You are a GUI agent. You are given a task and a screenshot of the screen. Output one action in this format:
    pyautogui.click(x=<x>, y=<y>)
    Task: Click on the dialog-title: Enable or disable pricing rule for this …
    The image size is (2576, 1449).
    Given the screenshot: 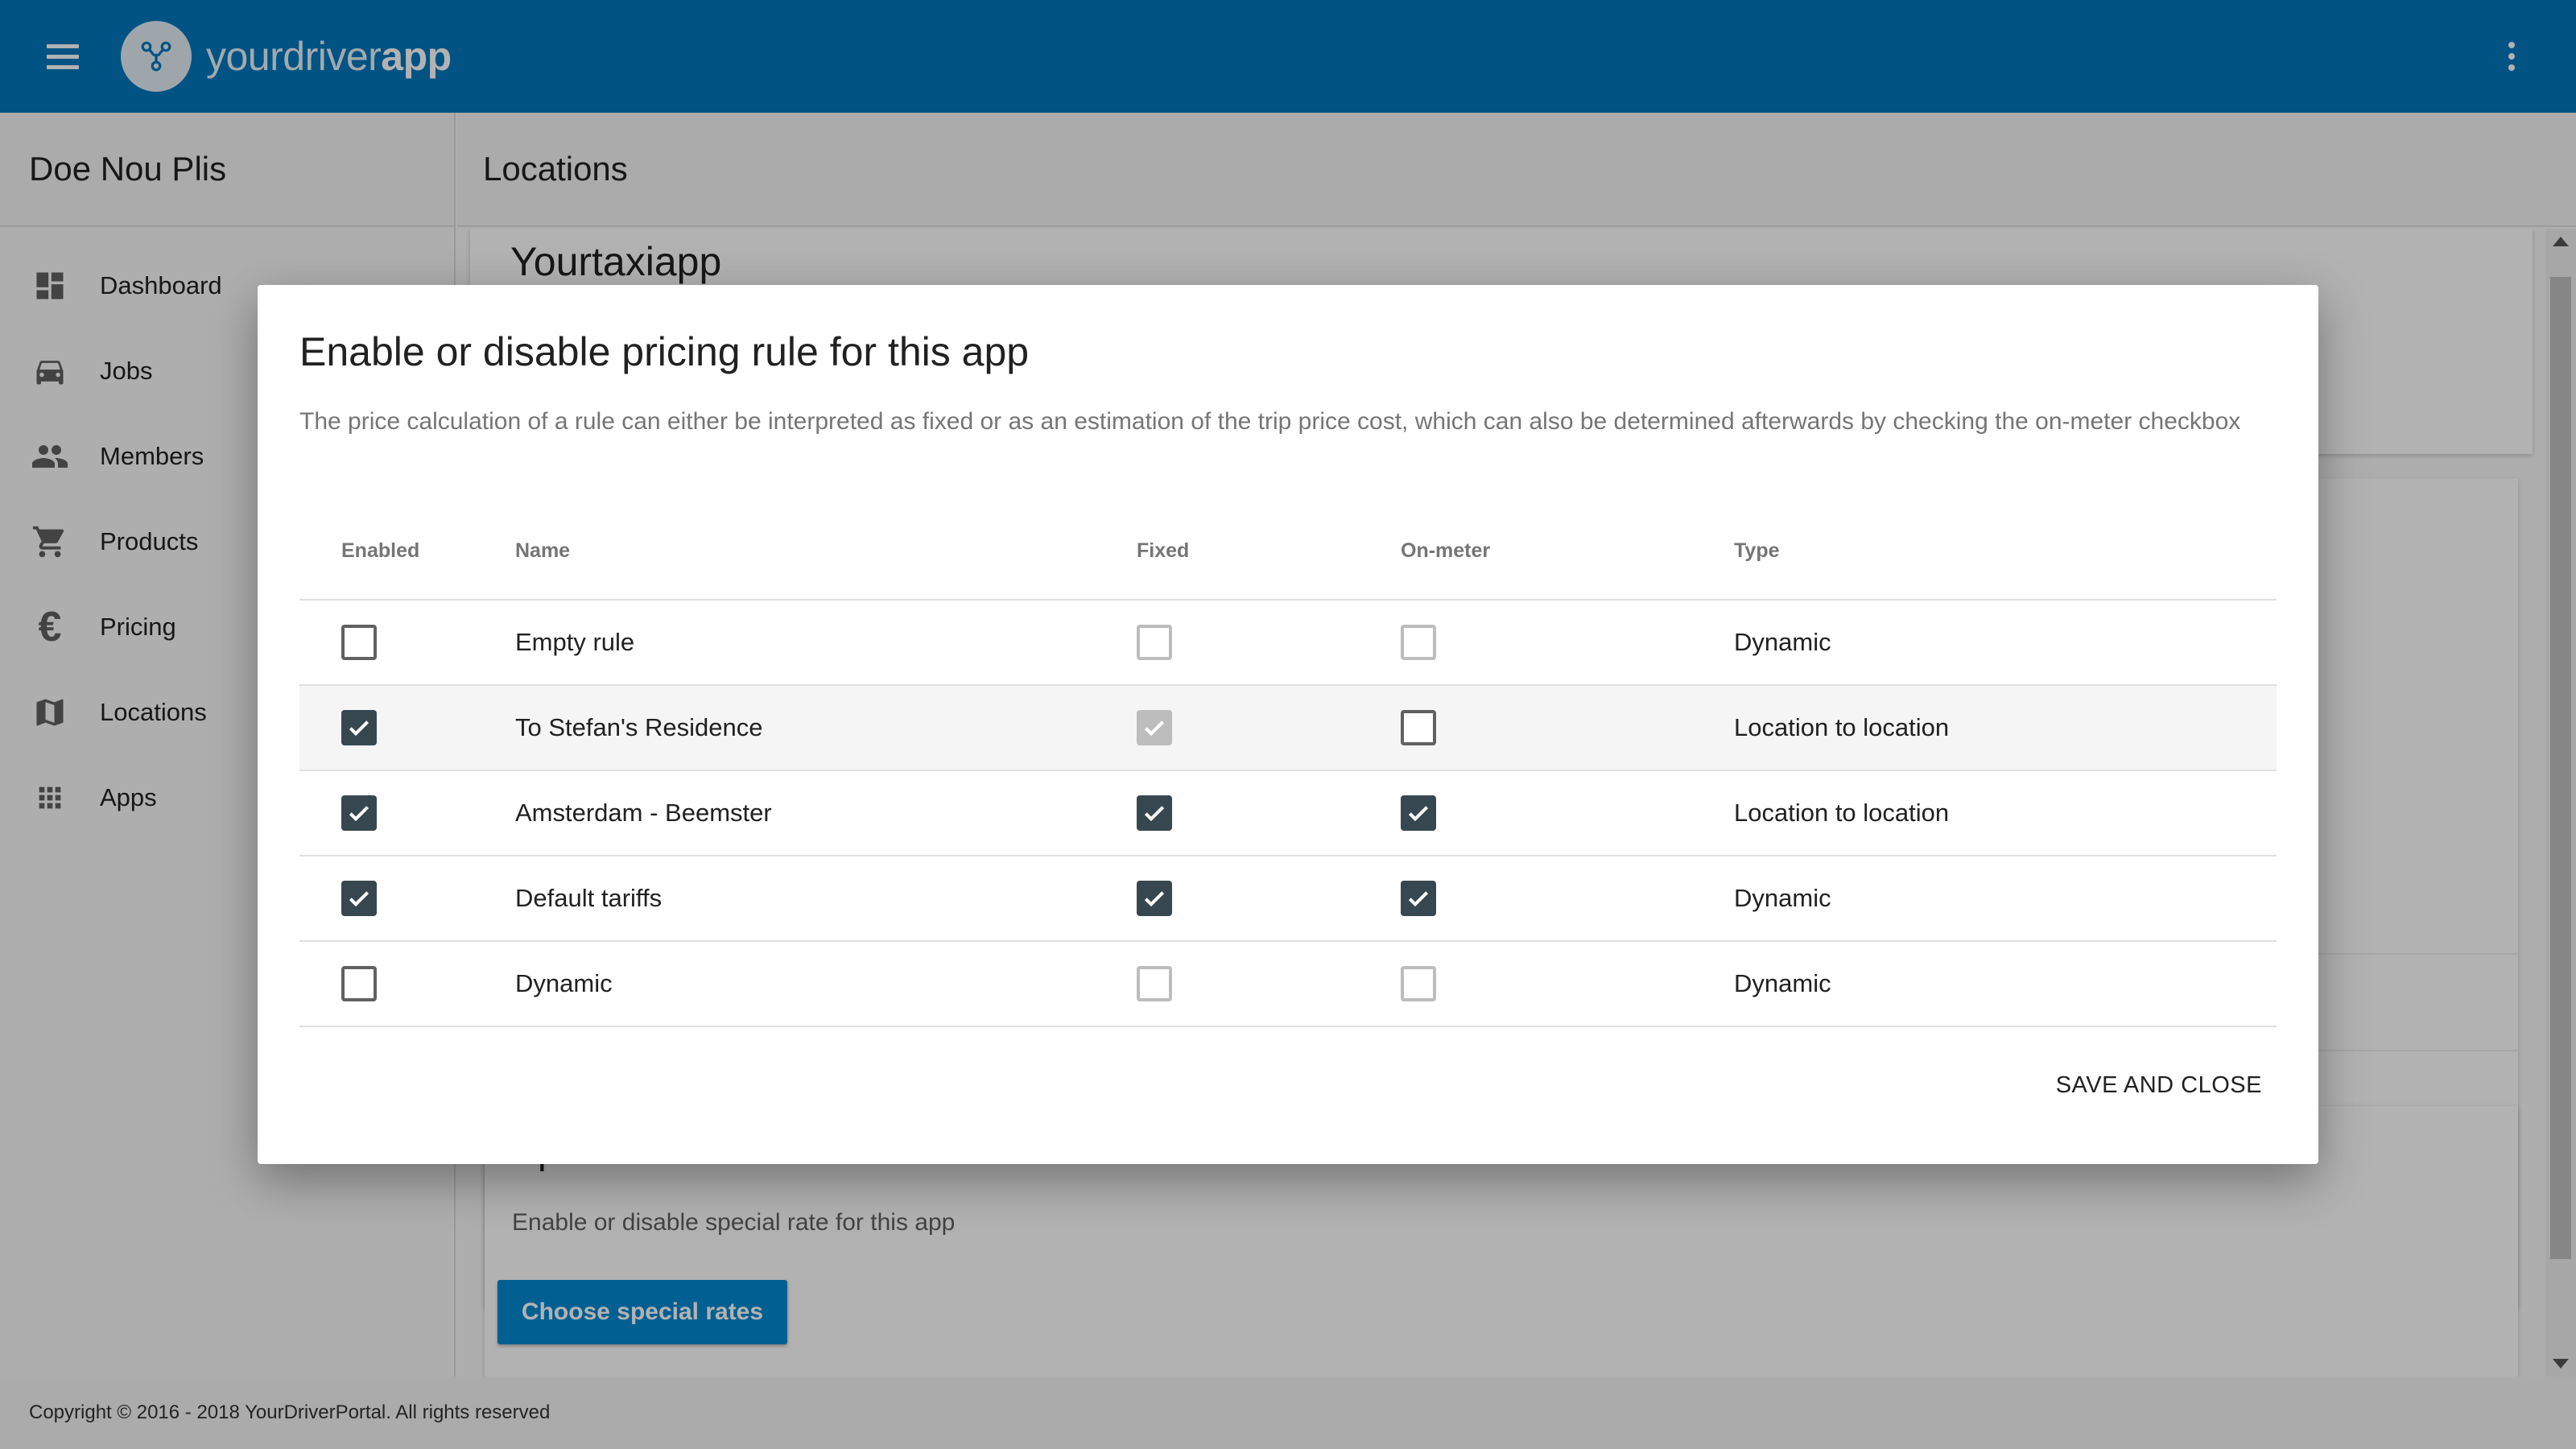 What is the action you would take?
    pyautogui.click(x=664, y=351)
    